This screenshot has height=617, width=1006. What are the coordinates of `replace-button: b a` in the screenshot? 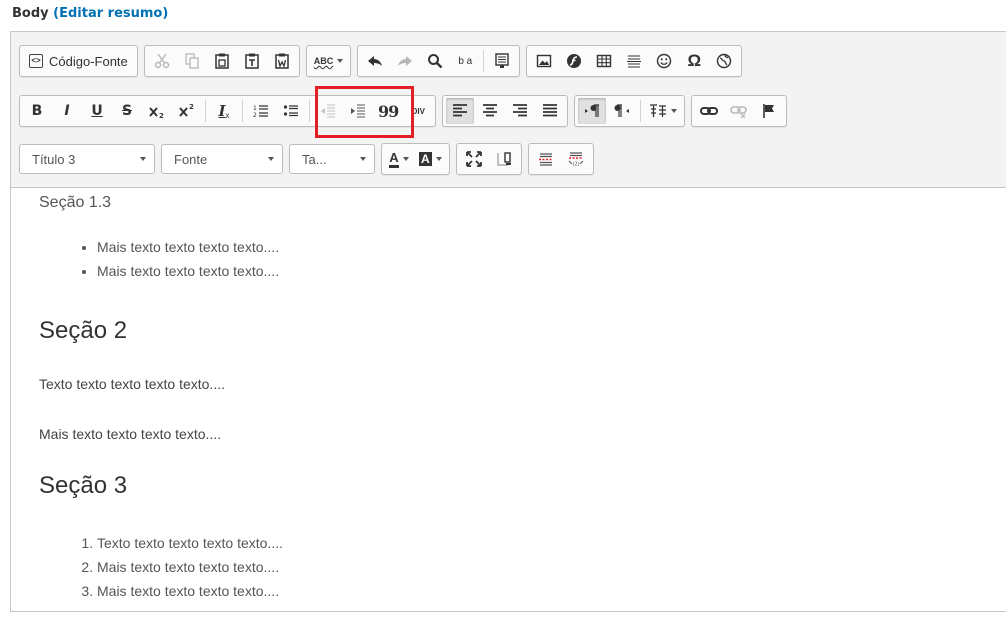 It's located at (465, 61).